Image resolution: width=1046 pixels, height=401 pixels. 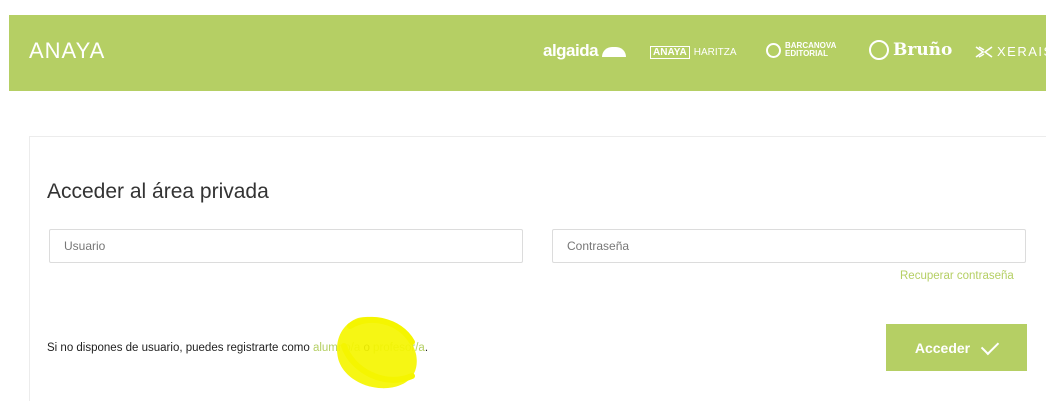 I want to click on brand-anaya-haritza-logo: ANAYA HARITZA, so click(x=693, y=52).